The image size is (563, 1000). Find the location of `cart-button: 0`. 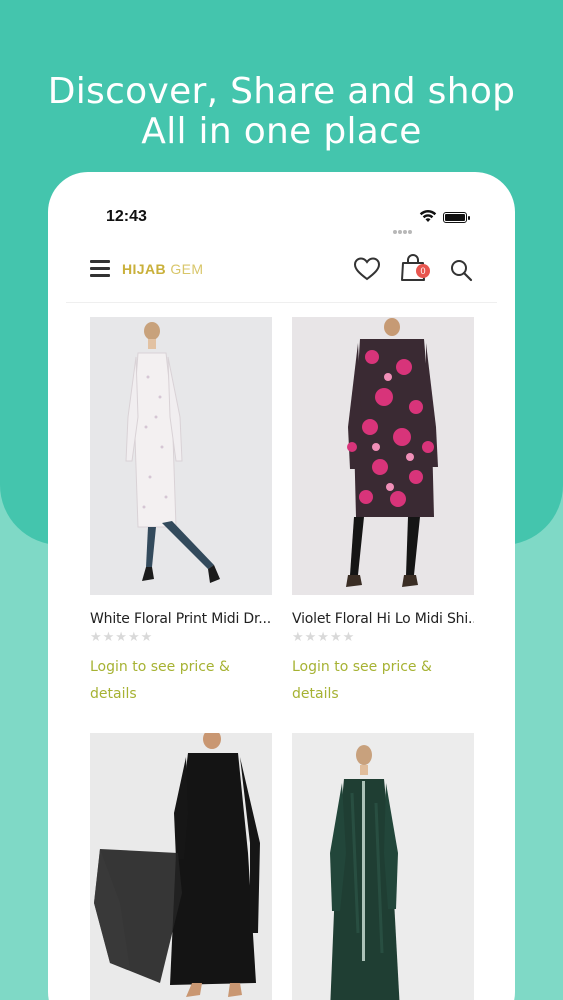

cart-button: 0 is located at coordinates (415, 268).